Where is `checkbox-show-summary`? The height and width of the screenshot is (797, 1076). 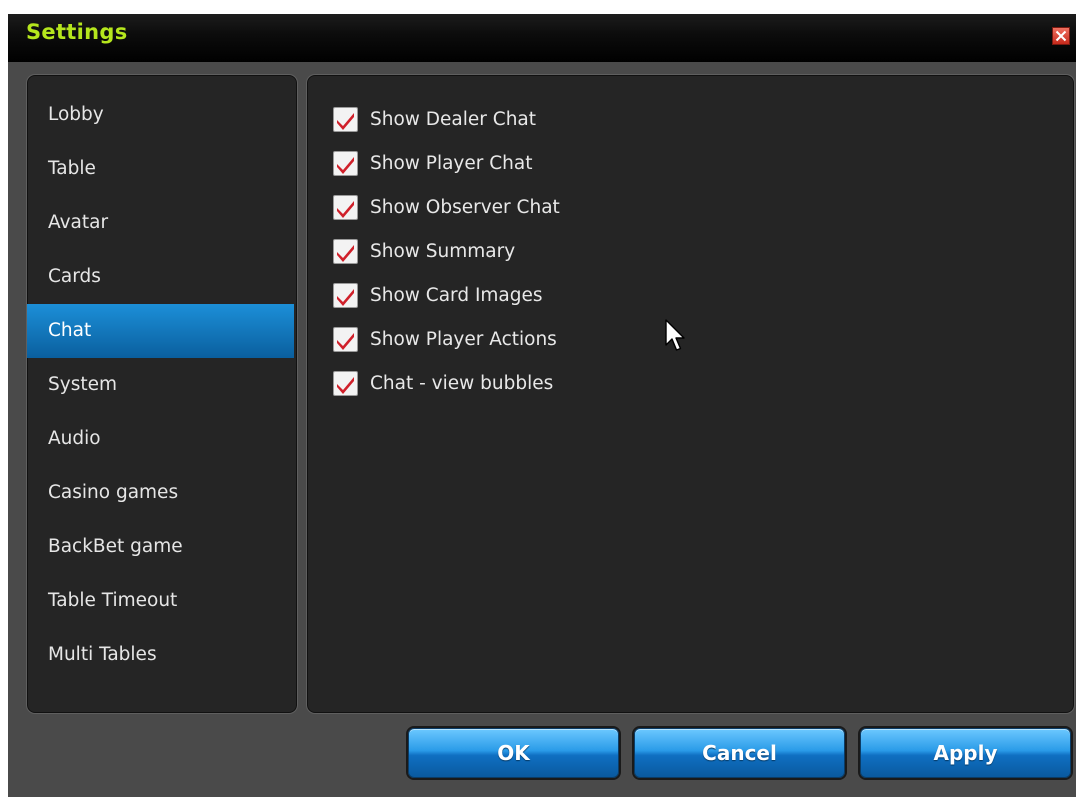 checkbox-show-summary is located at coordinates (345, 251).